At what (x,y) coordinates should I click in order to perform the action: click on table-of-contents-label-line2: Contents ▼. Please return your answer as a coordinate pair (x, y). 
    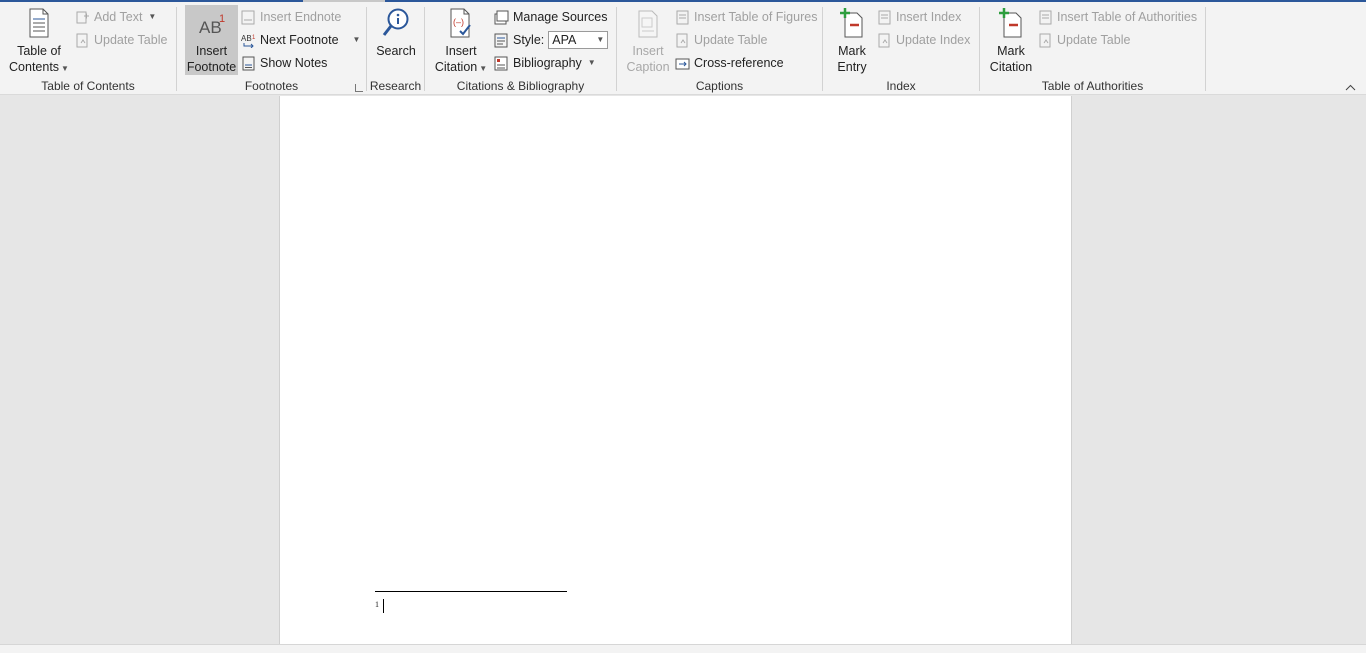
    Looking at the image, I should click on (39, 68).